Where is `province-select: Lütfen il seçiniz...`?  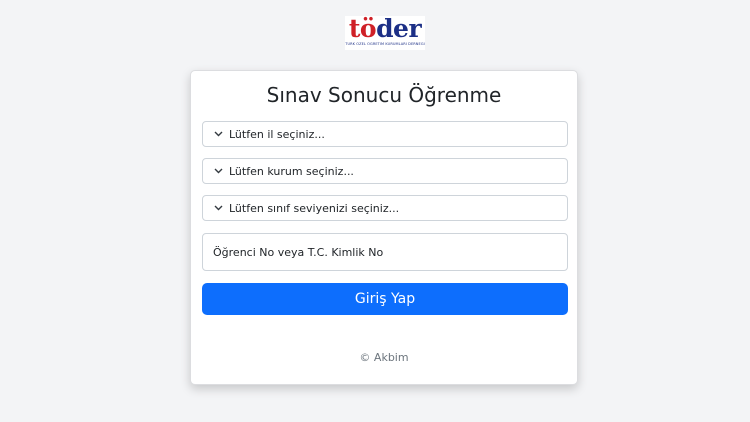 province-select: Lütfen il seçiniz... is located at coordinates (385, 134).